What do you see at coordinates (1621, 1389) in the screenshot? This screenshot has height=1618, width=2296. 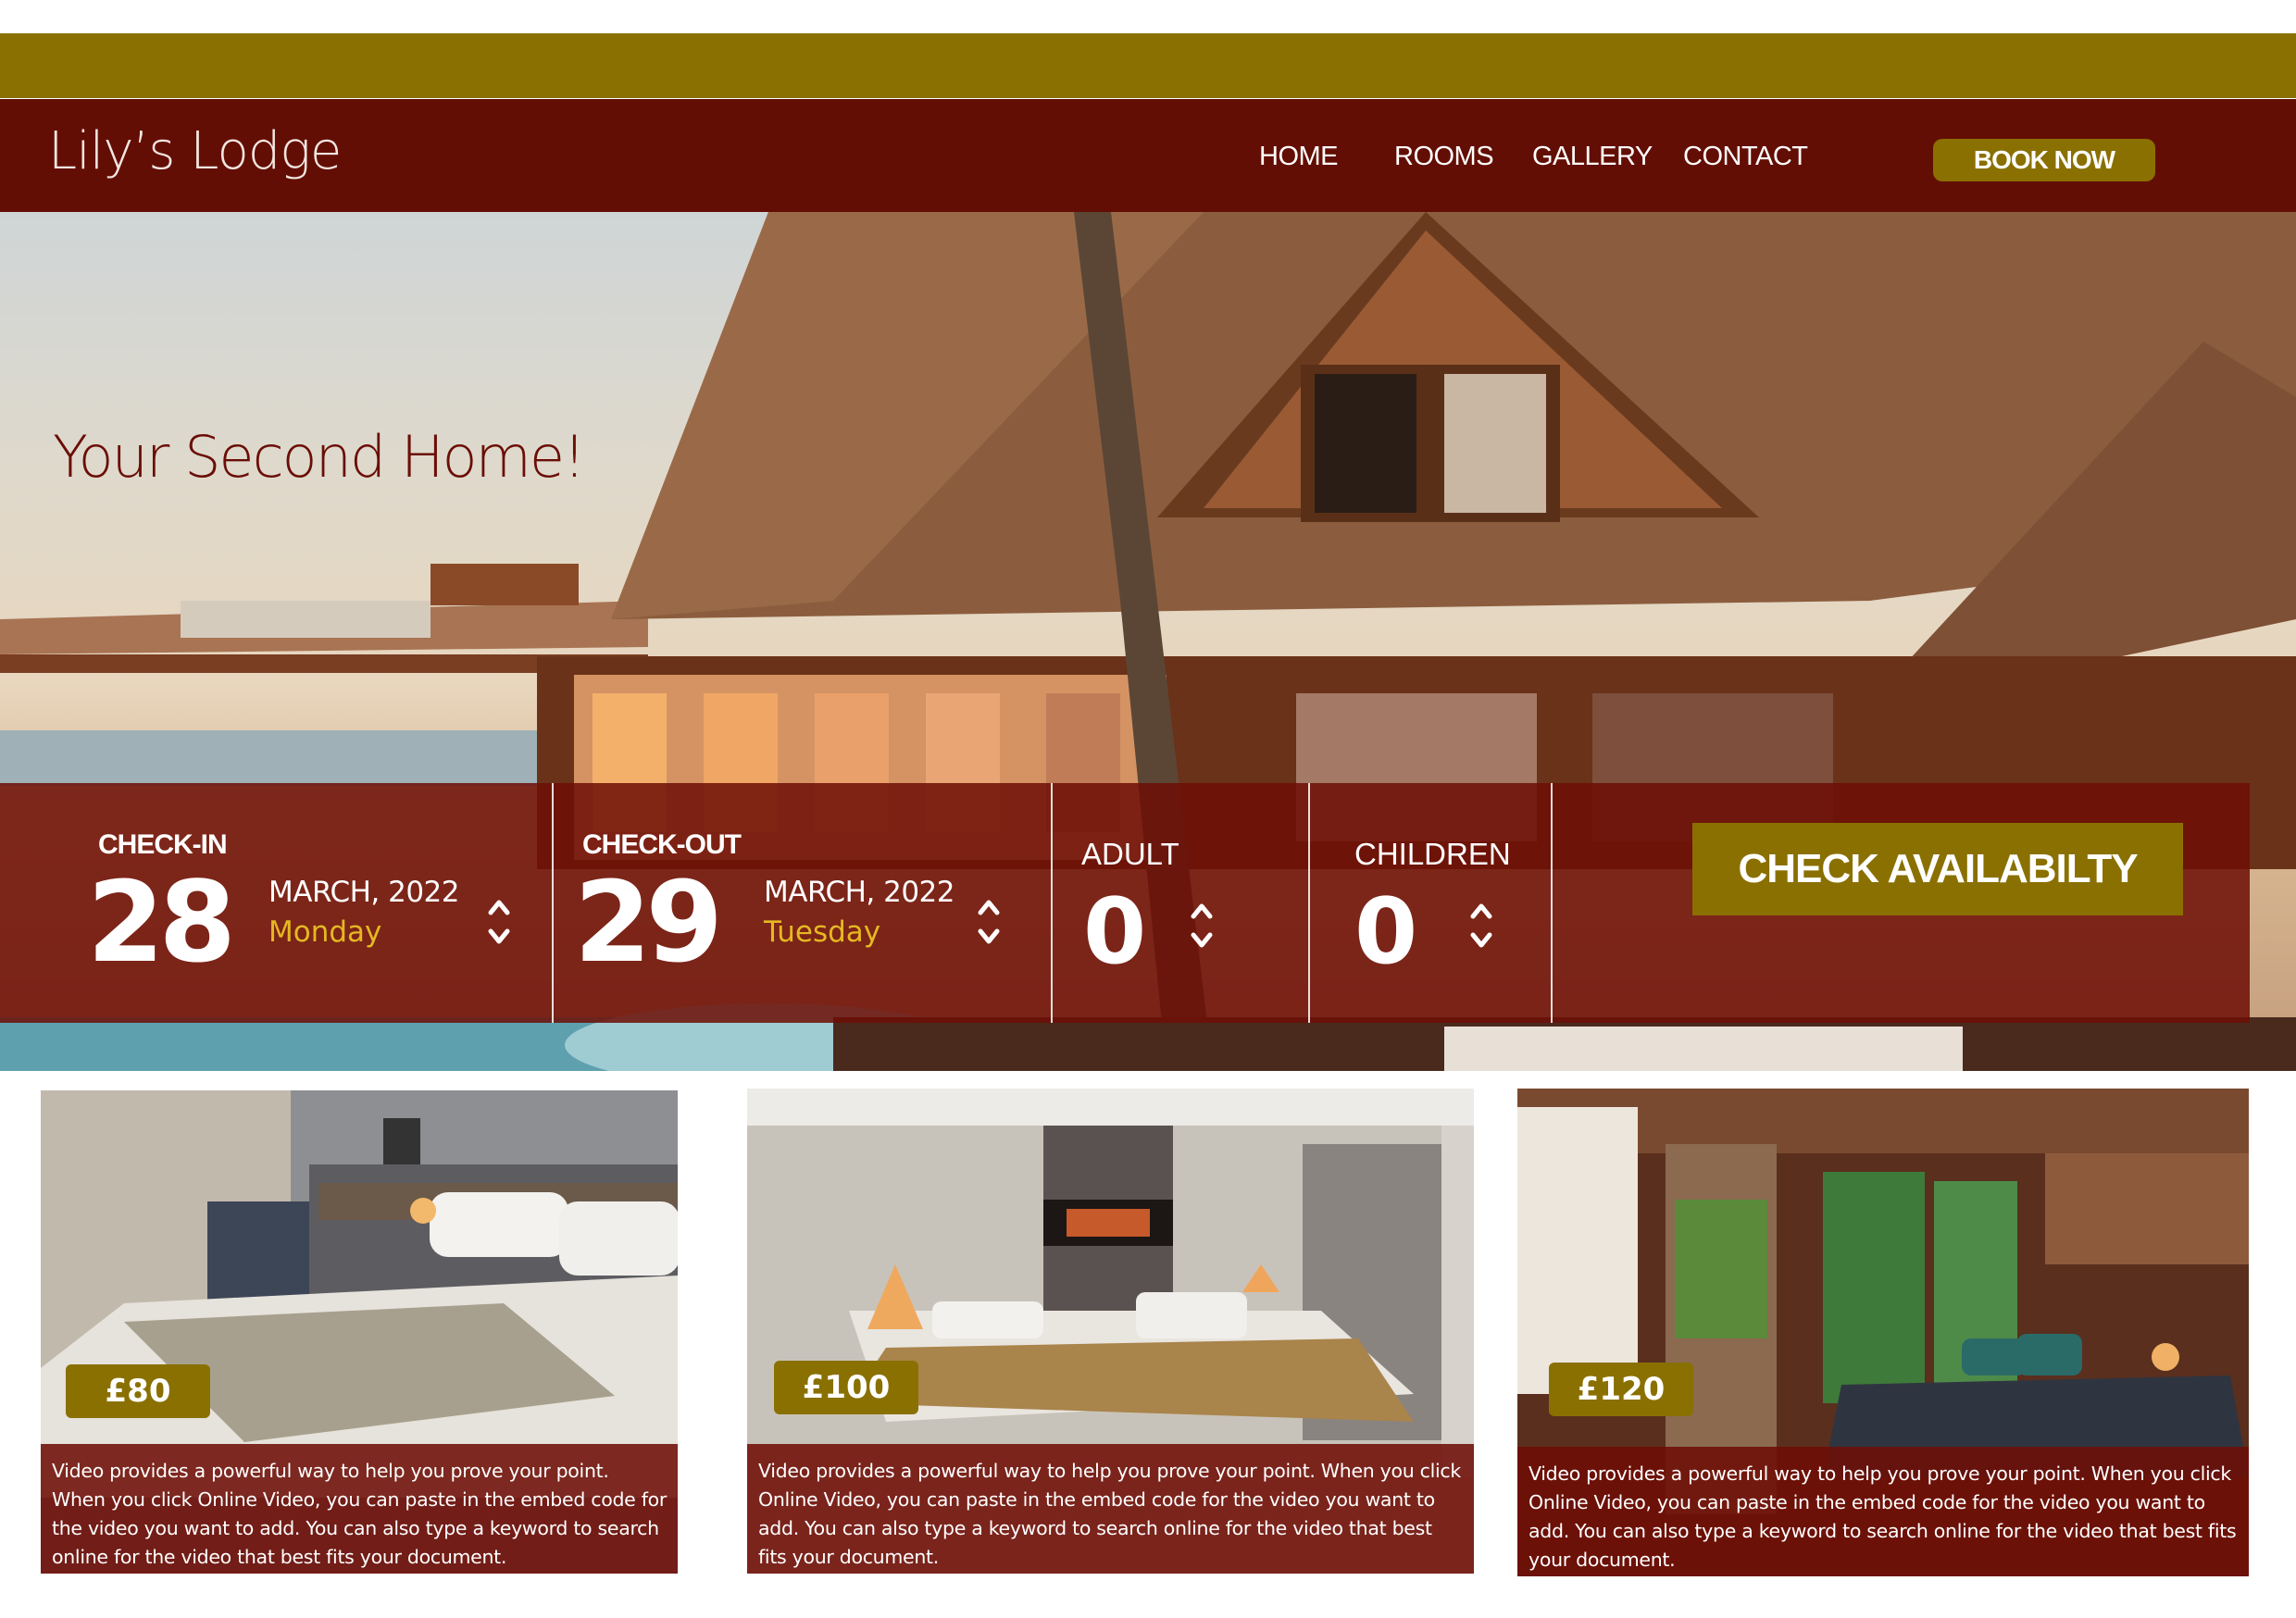 I see `price-tag: £120` at bounding box center [1621, 1389].